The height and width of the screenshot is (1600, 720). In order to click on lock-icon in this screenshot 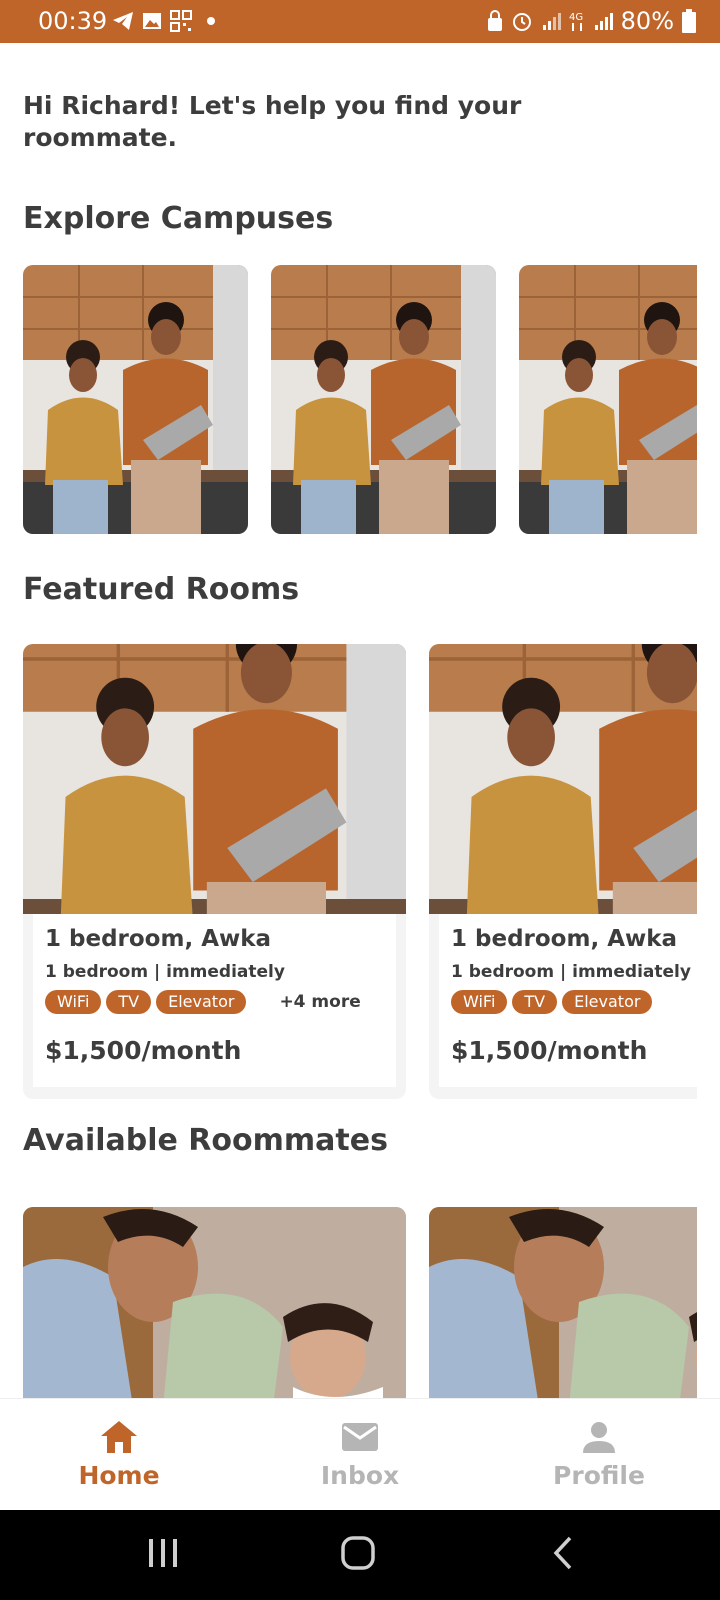, I will do `click(494, 20)`.